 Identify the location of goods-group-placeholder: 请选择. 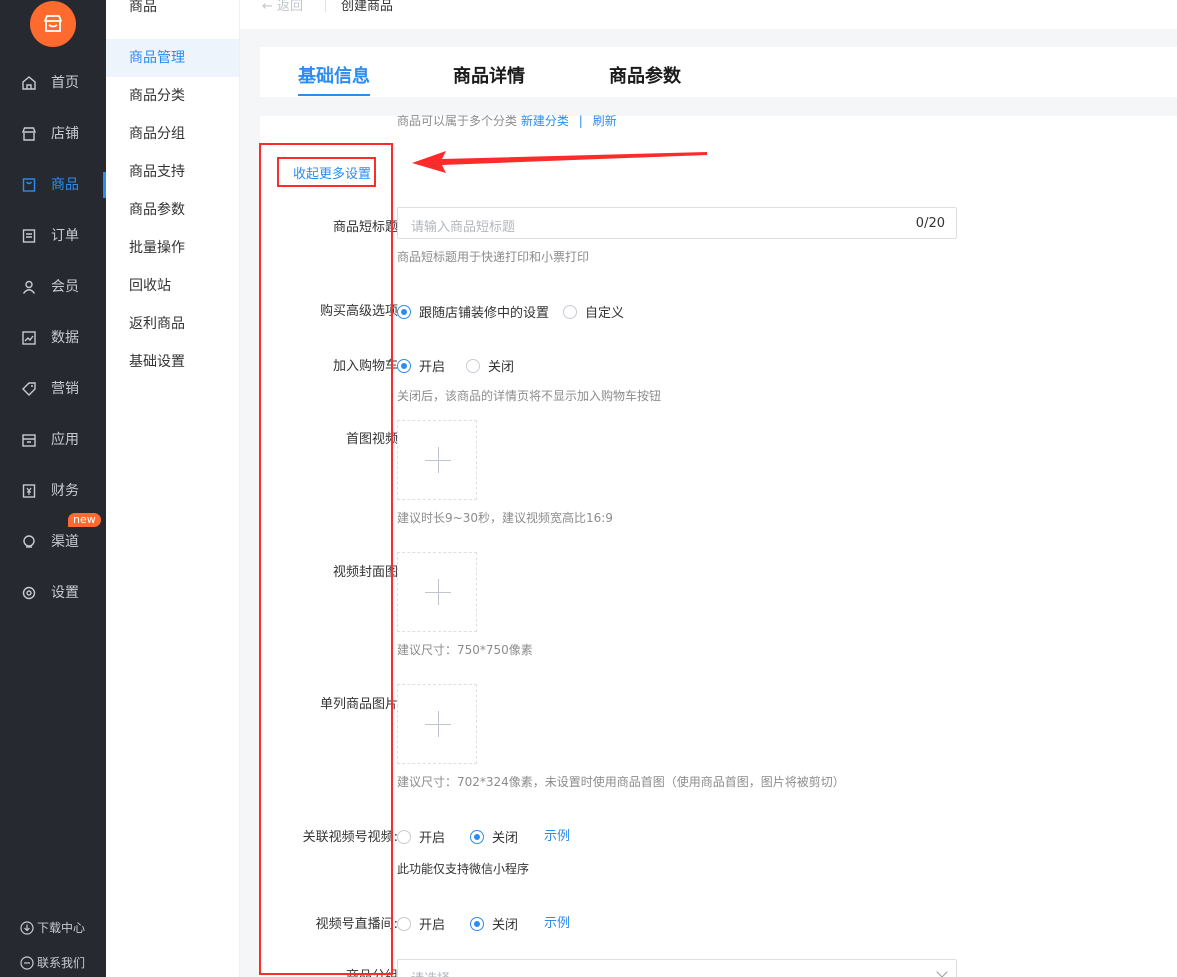
(430, 972).